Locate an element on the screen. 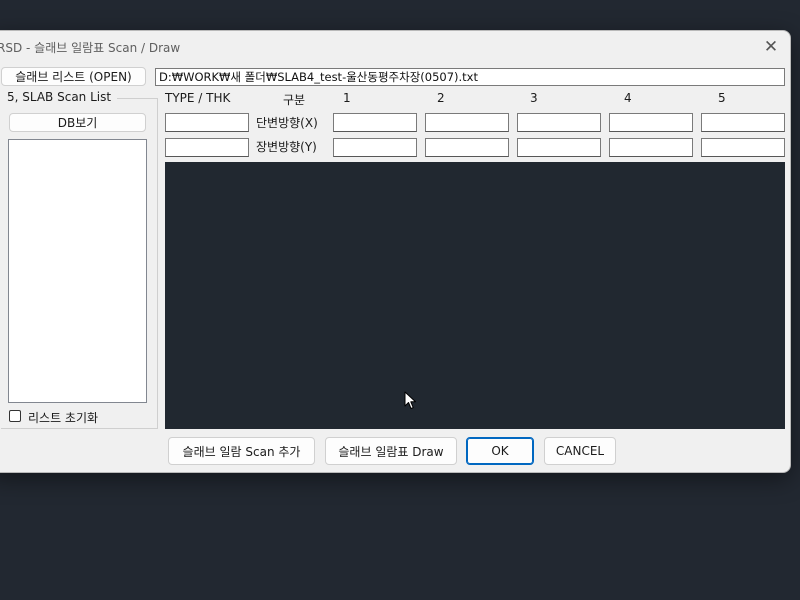  y-col-5-input is located at coordinates (743, 147).